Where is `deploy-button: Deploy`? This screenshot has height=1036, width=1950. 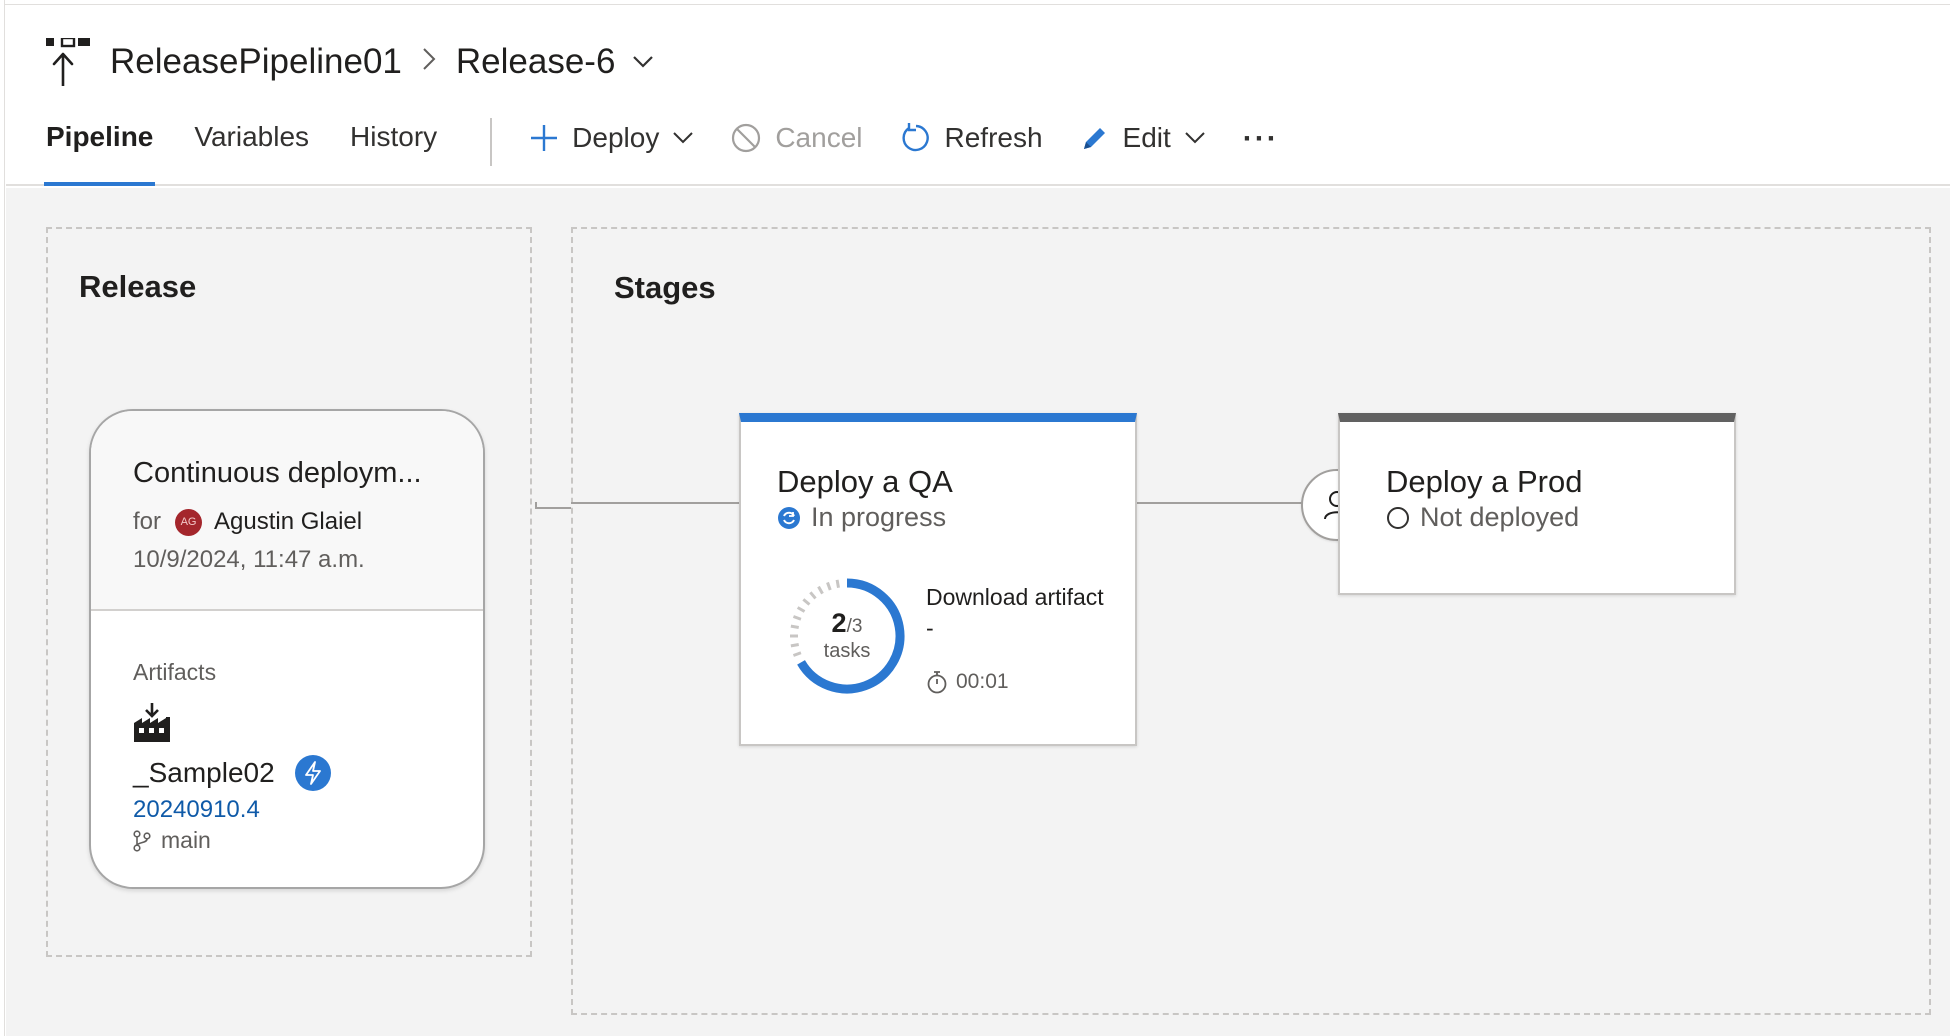
deploy-button: Deploy is located at coordinates (612, 132).